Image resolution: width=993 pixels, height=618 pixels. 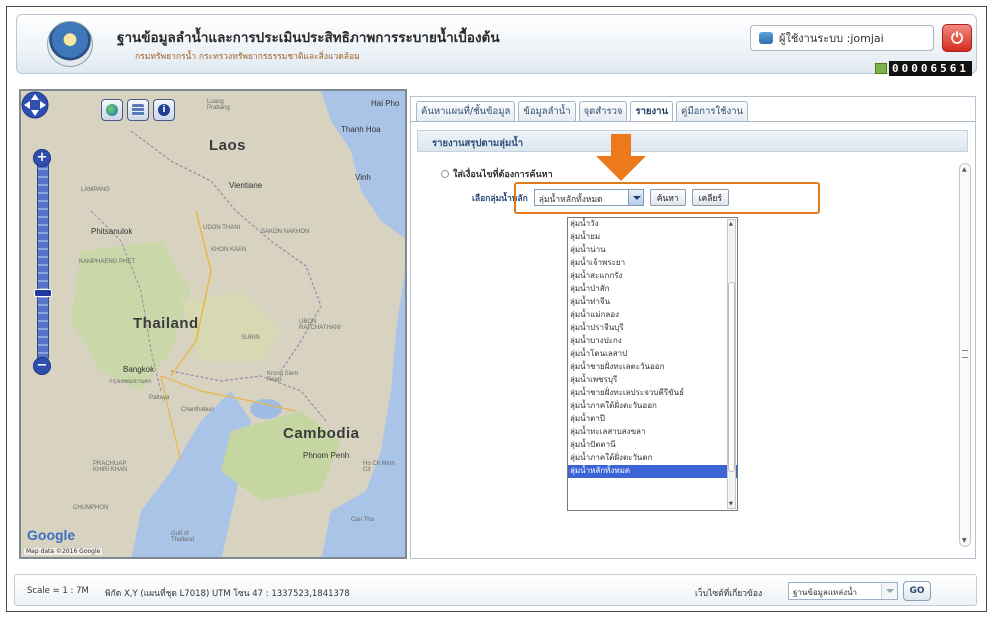 I want to click on map-label-bangkok: Bangkok, so click(x=139, y=369).